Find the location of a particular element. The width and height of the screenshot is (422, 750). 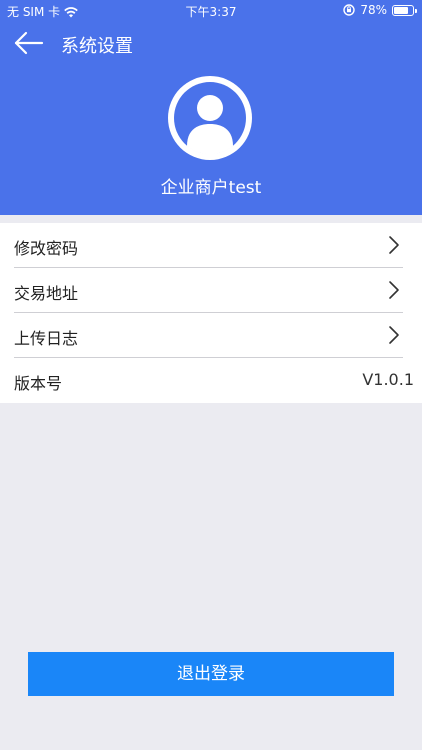

nav-bar: 系统设置 is located at coordinates (211, 44).